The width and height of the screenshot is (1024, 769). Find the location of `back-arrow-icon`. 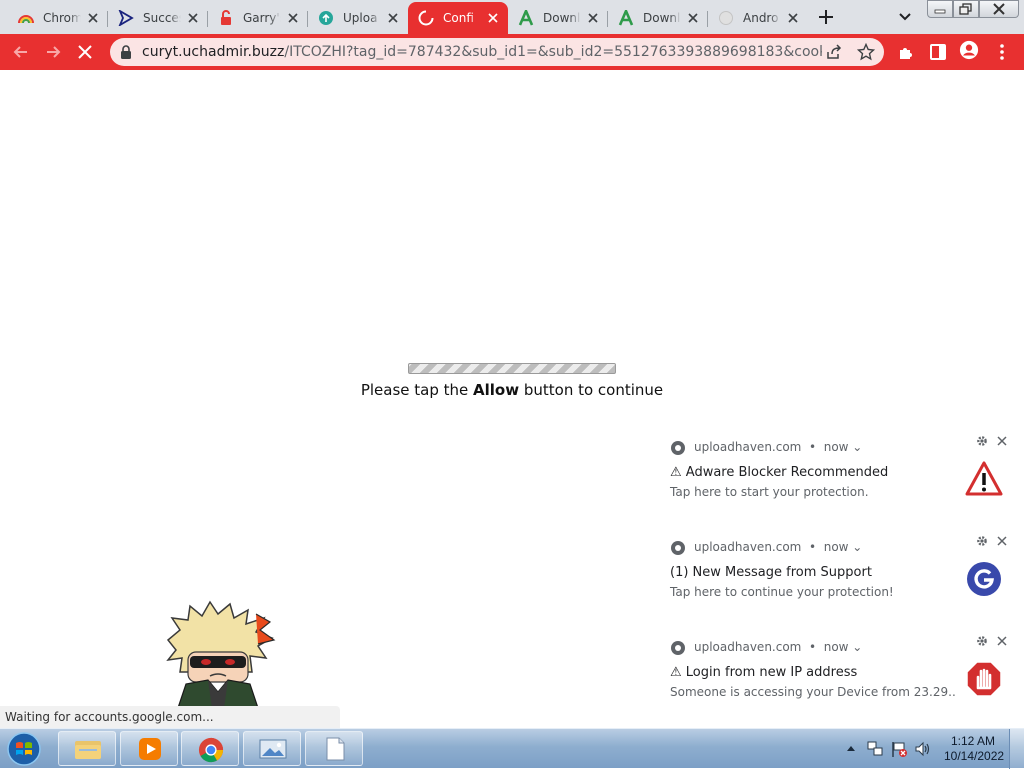

back-arrow-icon is located at coordinates (21, 52).